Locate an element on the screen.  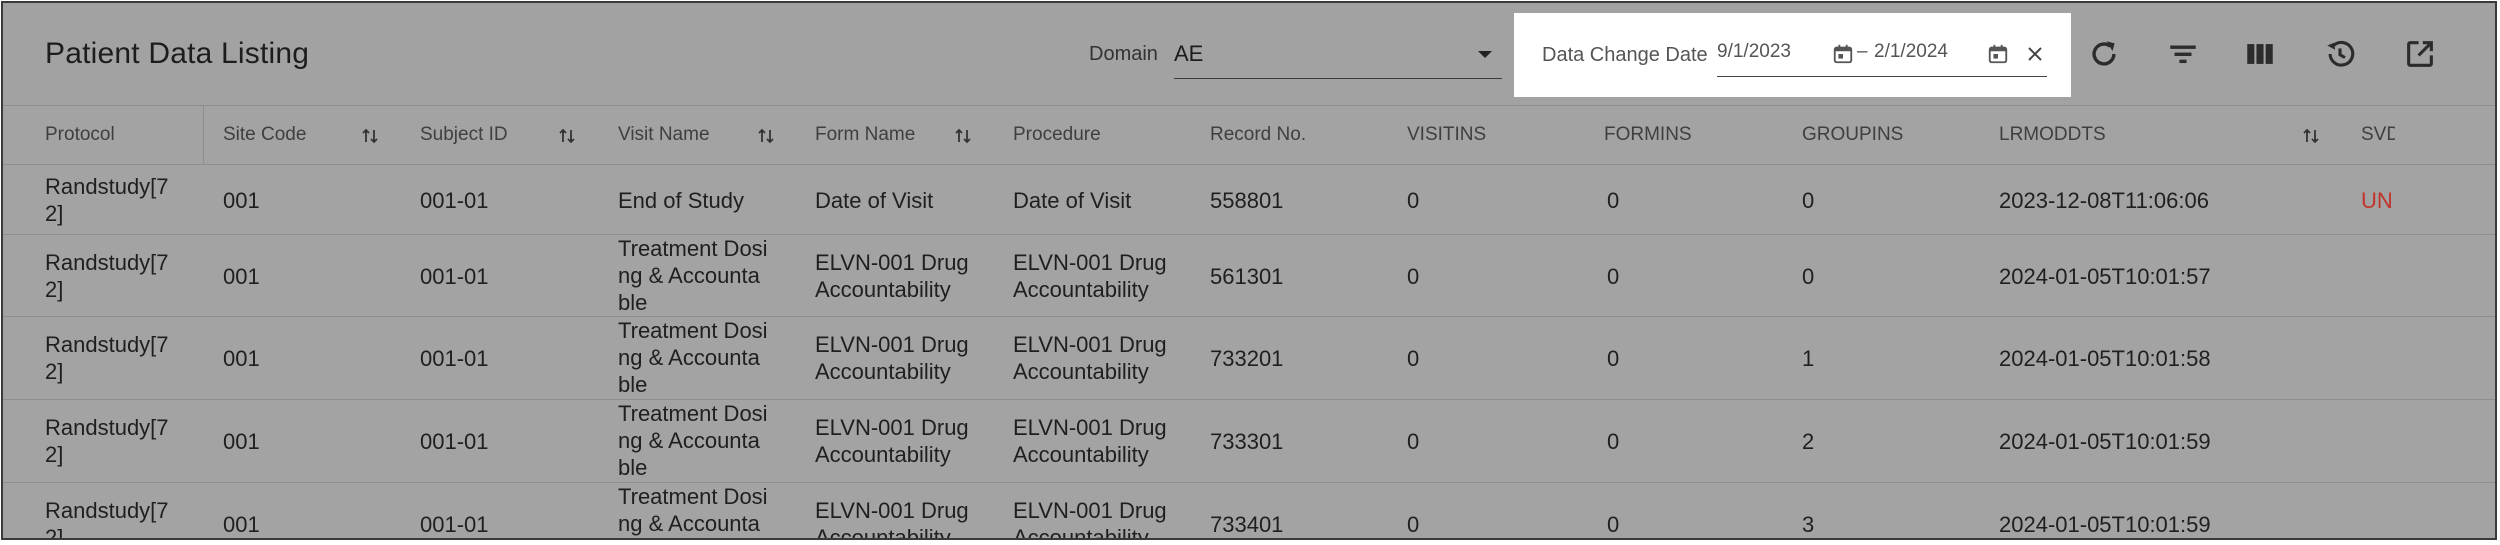
date-range-field: 9/1/2023 – 2/1/2024 is located at coordinates (1882, 56).